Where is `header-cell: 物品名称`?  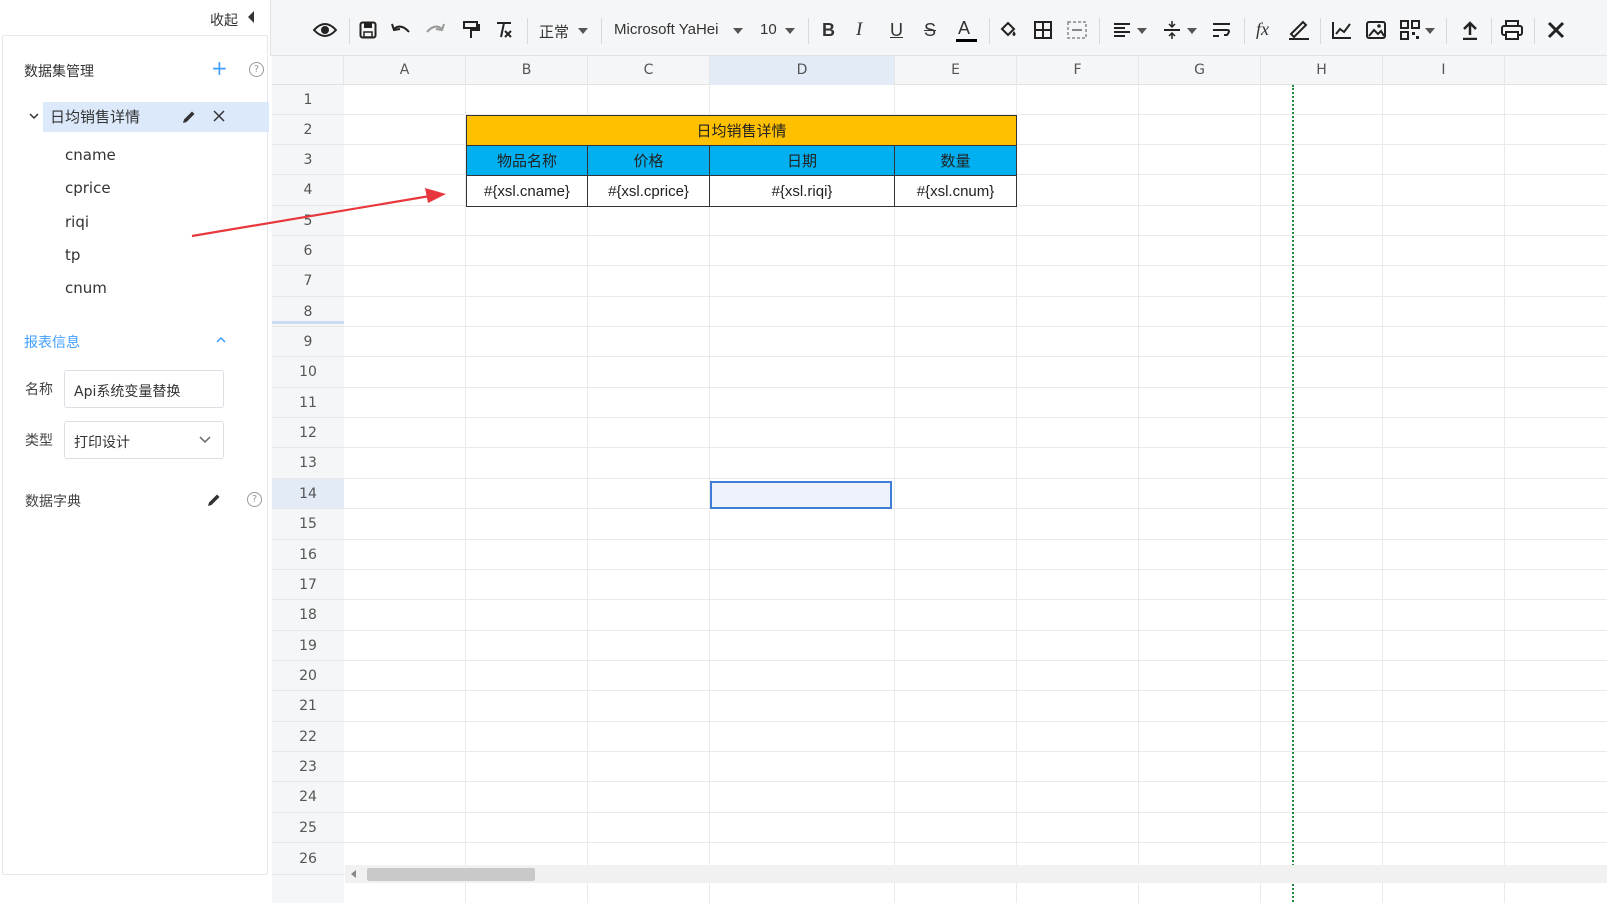 header-cell: 物品名称 is located at coordinates (527, 160).